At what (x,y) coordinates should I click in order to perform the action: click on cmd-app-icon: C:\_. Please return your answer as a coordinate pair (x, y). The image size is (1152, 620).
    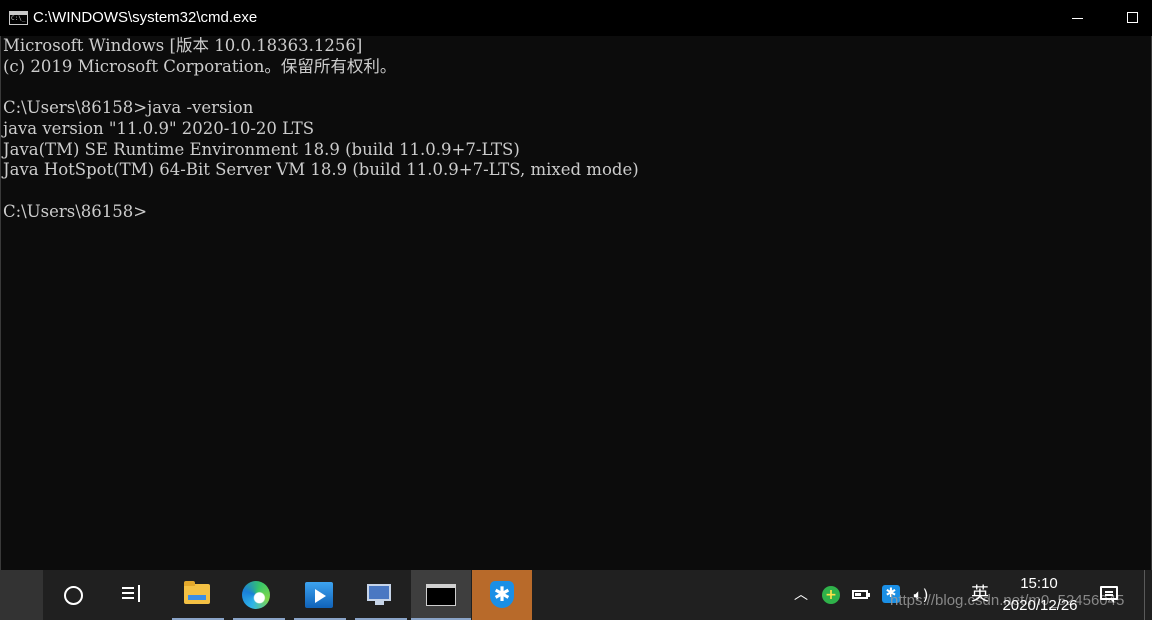
    Looking at the image, I should click on (18, 18).